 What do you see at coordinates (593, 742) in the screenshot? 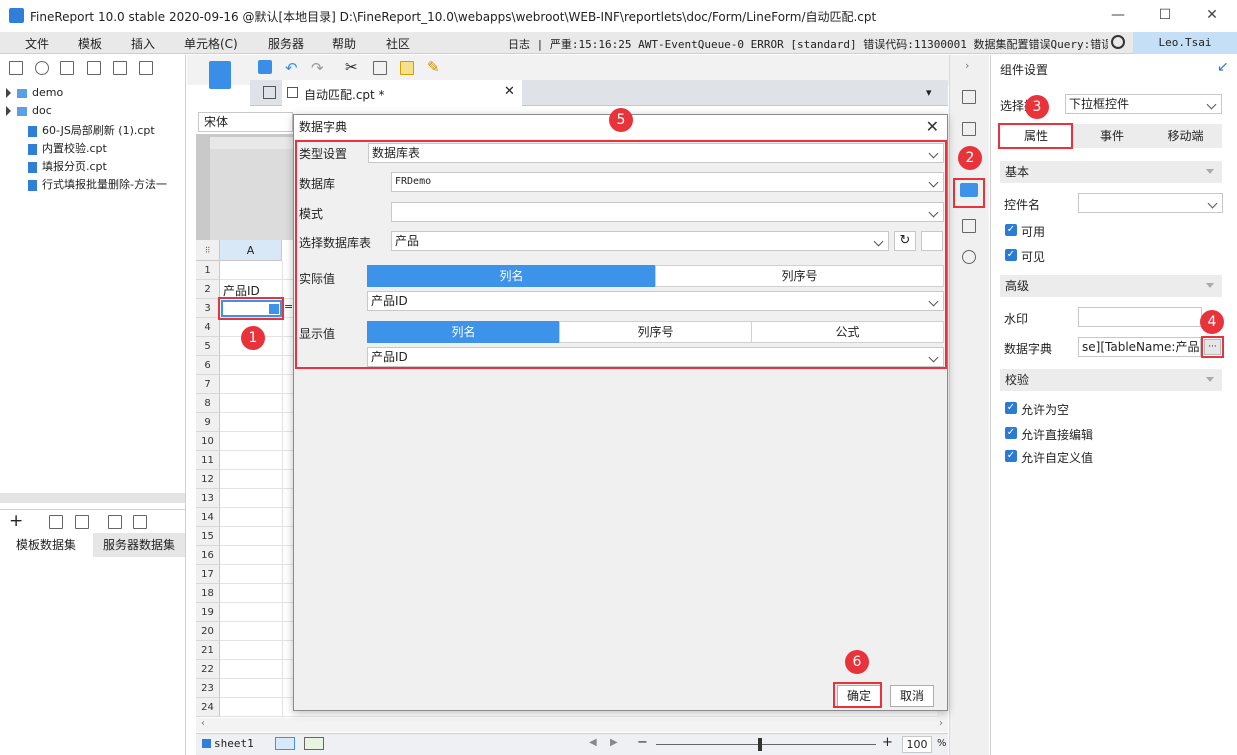
I see `prev-sheet-icon: ◀` at bounding box center [593, 742].